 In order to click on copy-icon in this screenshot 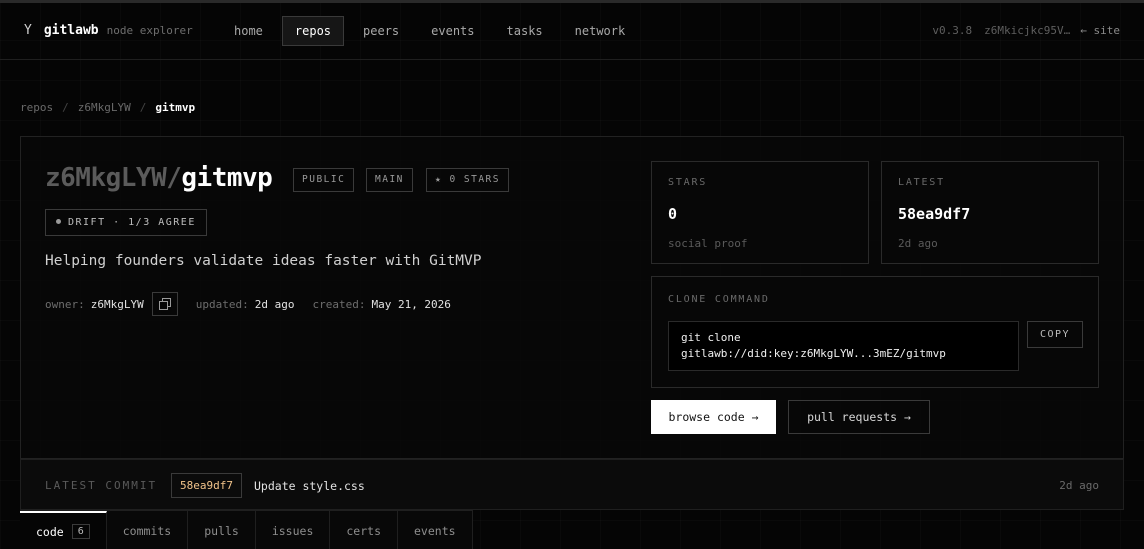, I will do `click(164, 304)`.